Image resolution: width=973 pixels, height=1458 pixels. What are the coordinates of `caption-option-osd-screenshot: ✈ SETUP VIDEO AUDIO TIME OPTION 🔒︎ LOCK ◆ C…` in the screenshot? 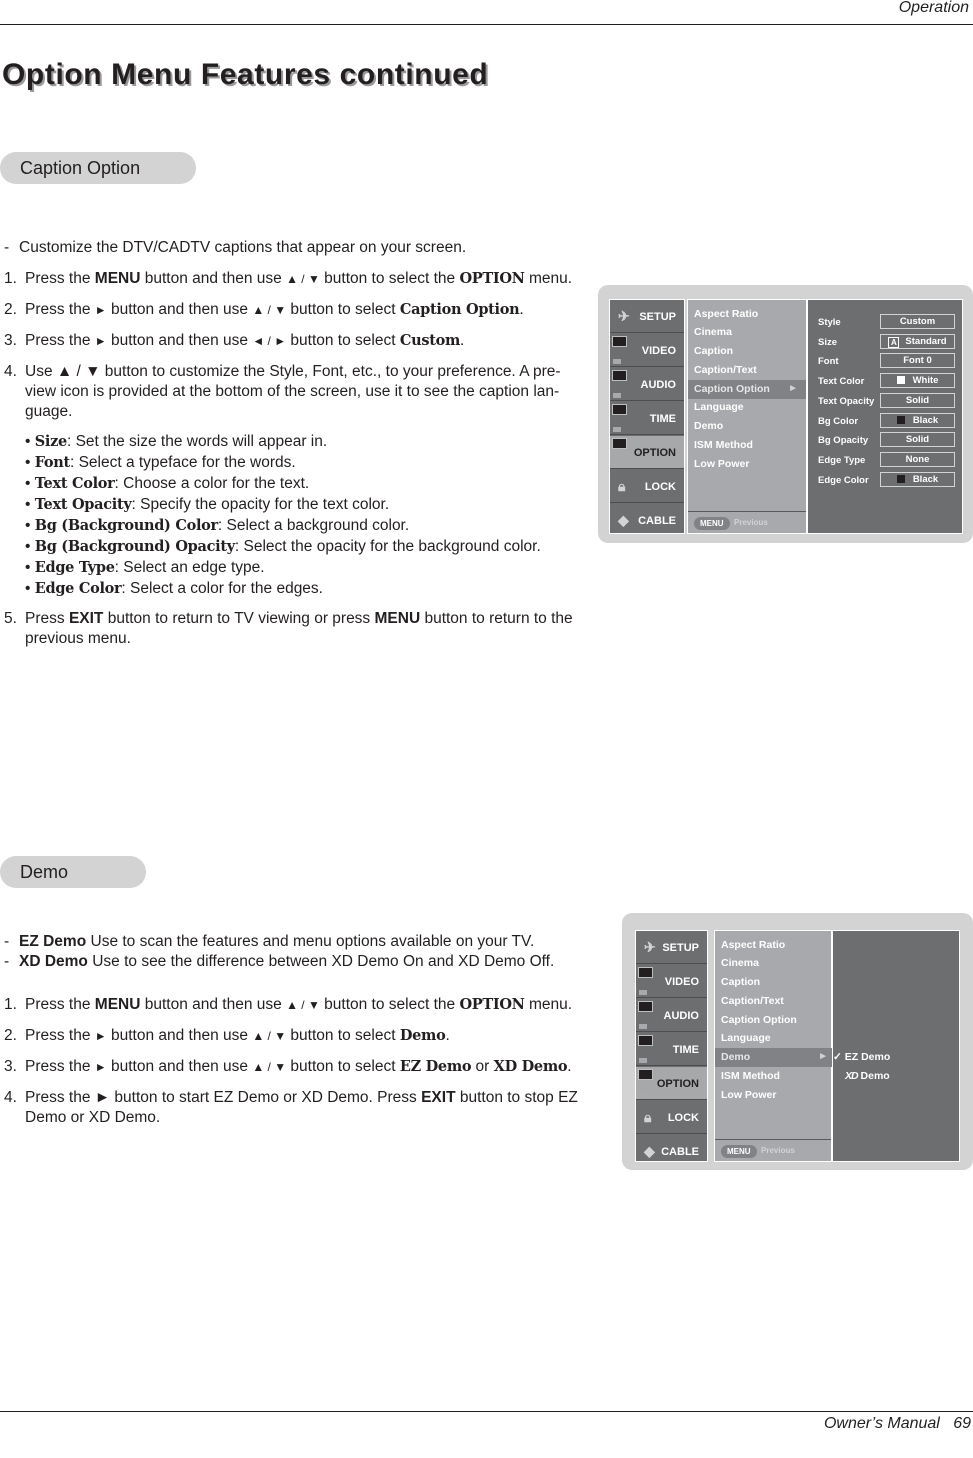 It's located at (785, 414).